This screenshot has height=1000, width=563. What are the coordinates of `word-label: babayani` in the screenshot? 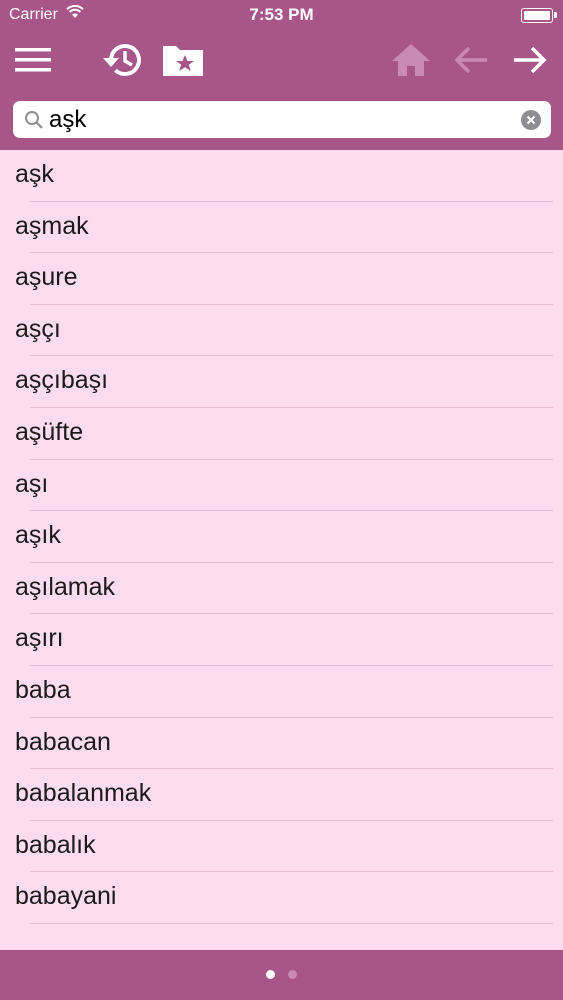 It's located at (66, 896).